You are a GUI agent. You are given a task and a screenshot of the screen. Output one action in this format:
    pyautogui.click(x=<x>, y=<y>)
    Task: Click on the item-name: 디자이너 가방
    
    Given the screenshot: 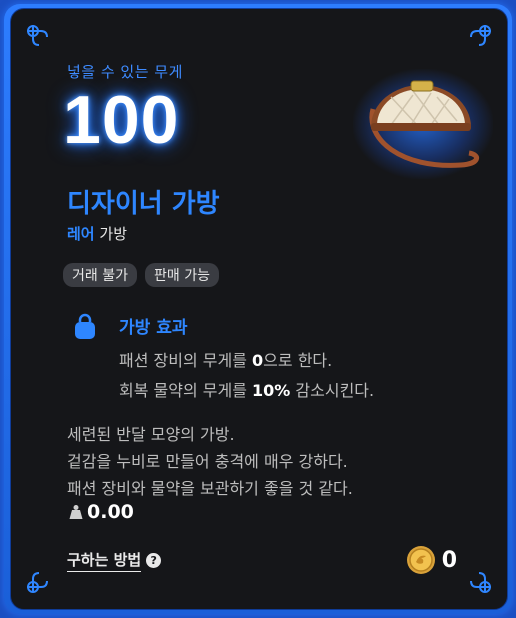 What is the action you would take?
    pyautogui.click(x=143, y=204)
    